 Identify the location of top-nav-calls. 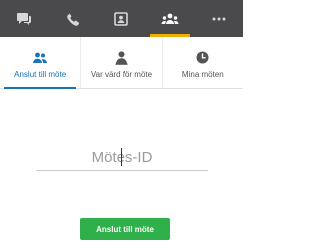
(73, 18).